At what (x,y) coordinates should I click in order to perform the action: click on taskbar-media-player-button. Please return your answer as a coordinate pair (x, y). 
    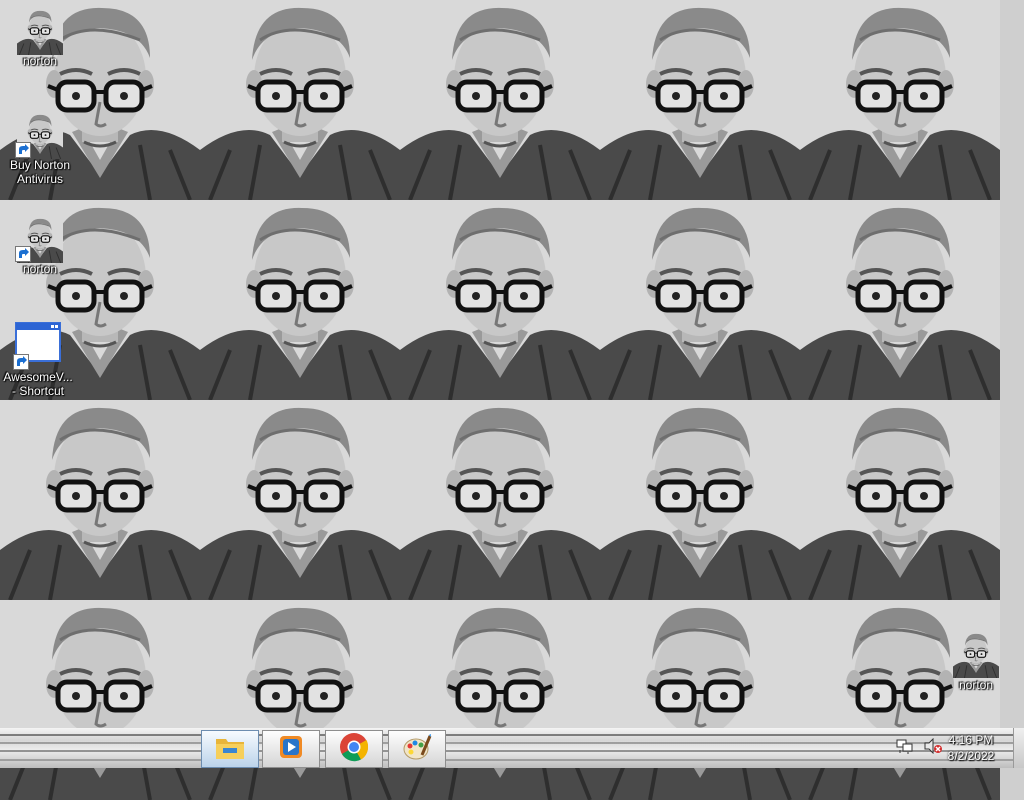
    Looking at the image, I should click on (291, 749).